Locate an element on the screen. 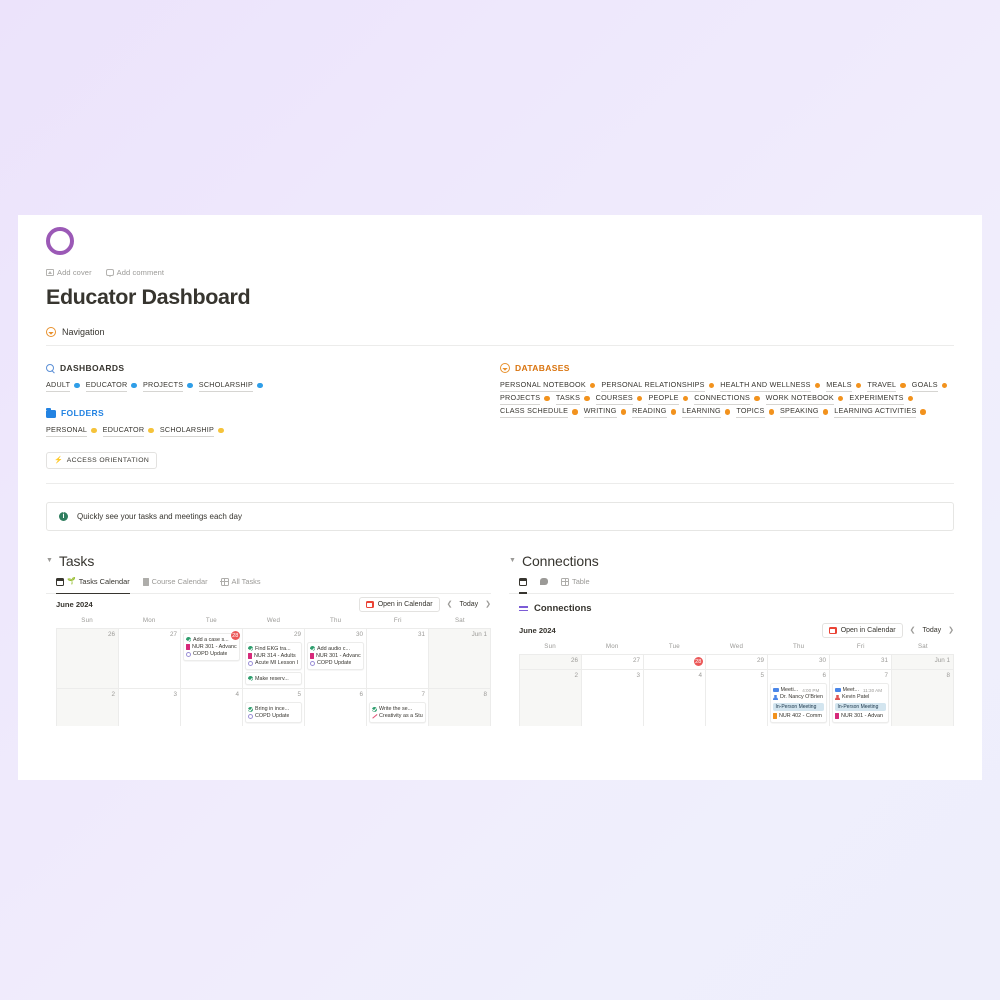  calendar-day-cell: 7 Write the se... Creativity as a Stu is located at coordinates (398, 708).